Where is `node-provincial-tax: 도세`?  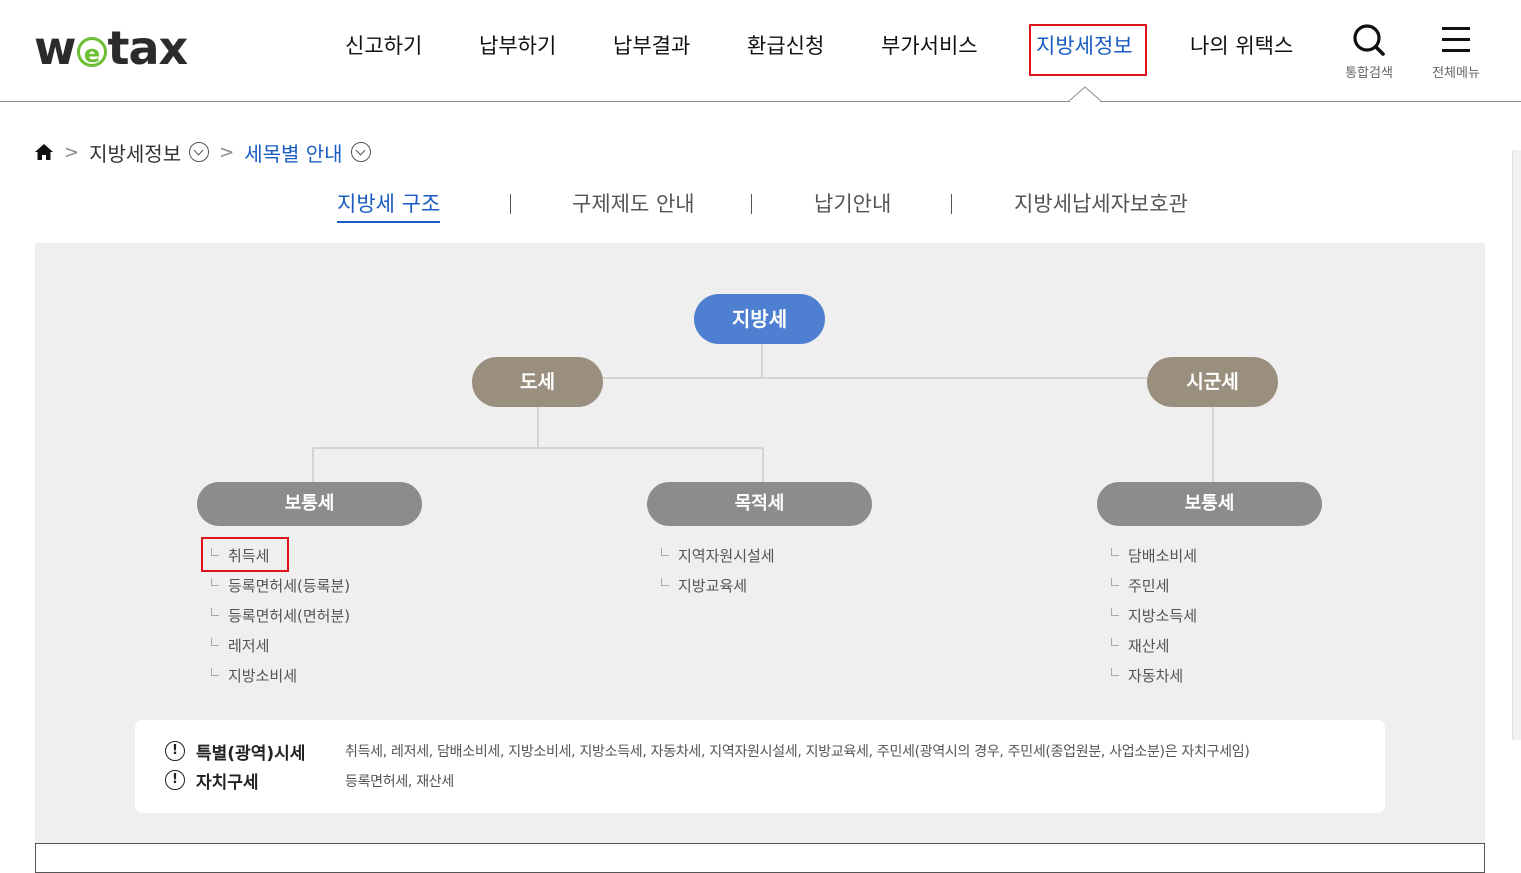 node-provincial-tax: 도세 is located at coordinates (537, 382).